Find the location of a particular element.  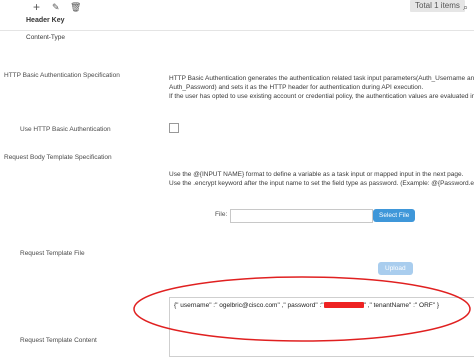

table-header-row: Header Key is located at coordinates (237, 21).